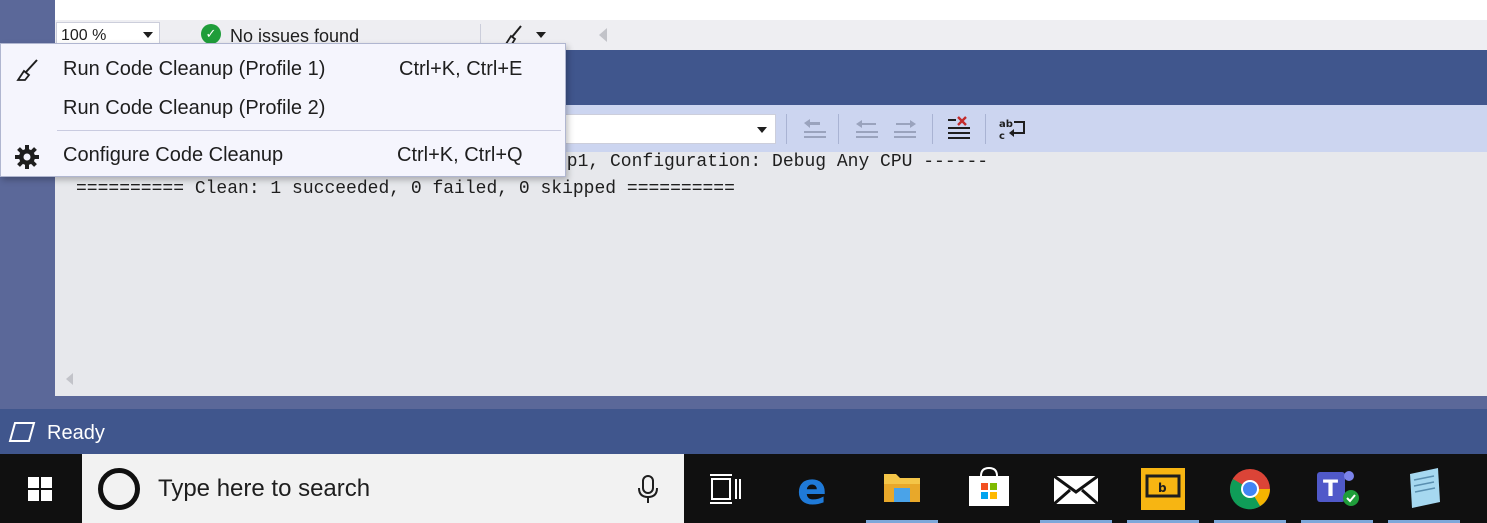 Image resolution: width=1487 pixels, height=523 pixels. What do you see at coordinates (119, 489) in the screenshot?
I see `cortana-icon` at bounding box center [119, 489].